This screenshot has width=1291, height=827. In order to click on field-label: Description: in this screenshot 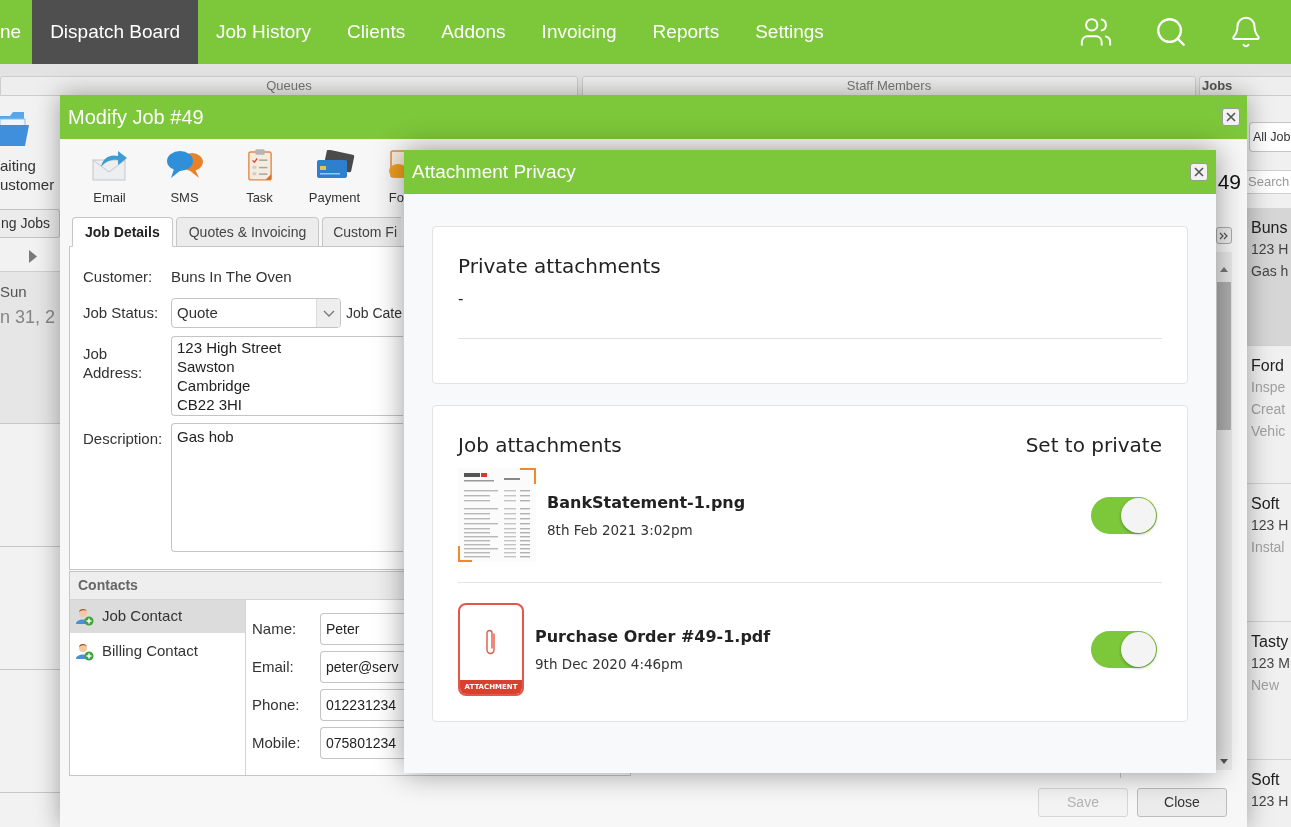, I will do `click(123, 439)`.